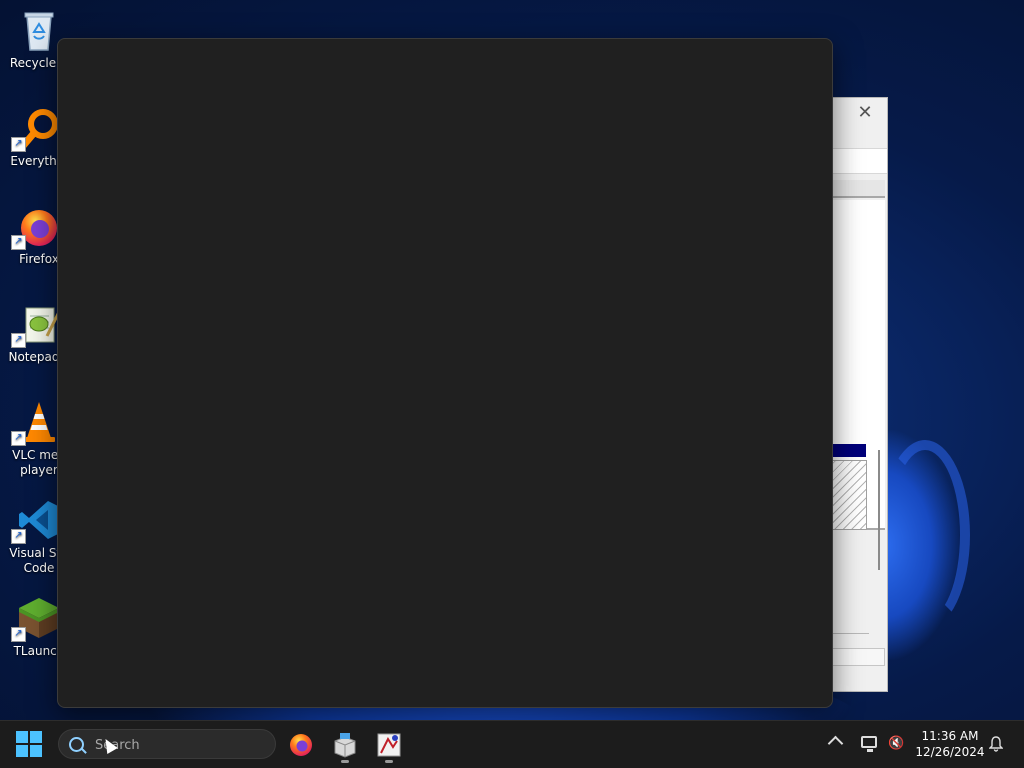 This screenshot has width=1024, height=768. What do you see at coordinates (180, 745) in the screenshot?
I see `search-input` at bounding box center [180, 745].